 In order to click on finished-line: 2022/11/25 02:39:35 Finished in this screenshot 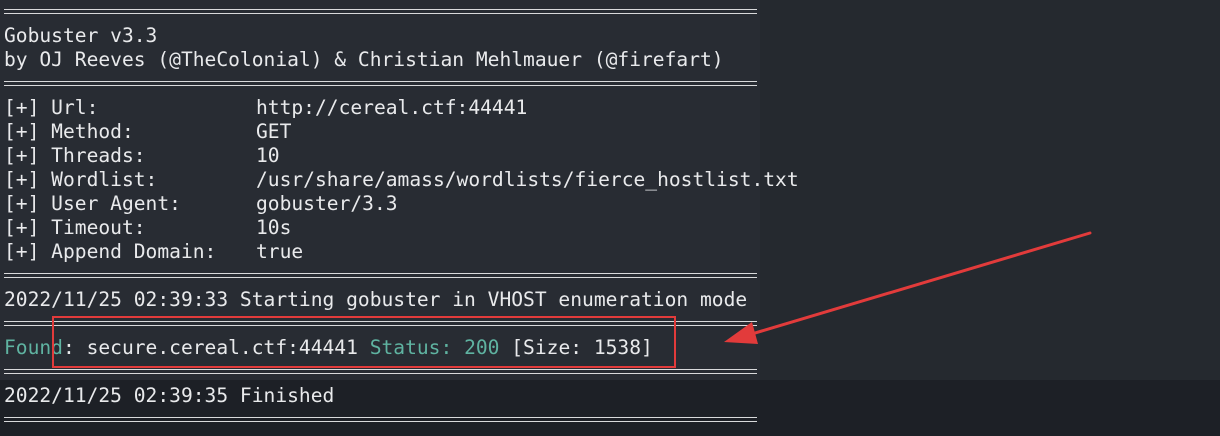, I will do `click(169, 395)`.